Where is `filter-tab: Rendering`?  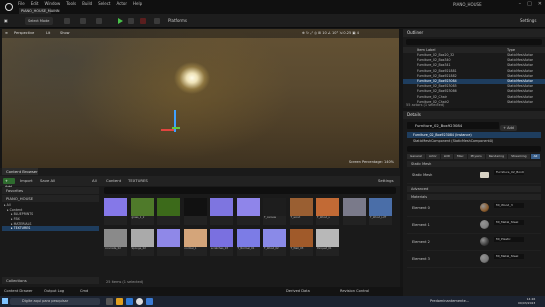
filter-tab: Rendering is located at coordinates (496, 156).